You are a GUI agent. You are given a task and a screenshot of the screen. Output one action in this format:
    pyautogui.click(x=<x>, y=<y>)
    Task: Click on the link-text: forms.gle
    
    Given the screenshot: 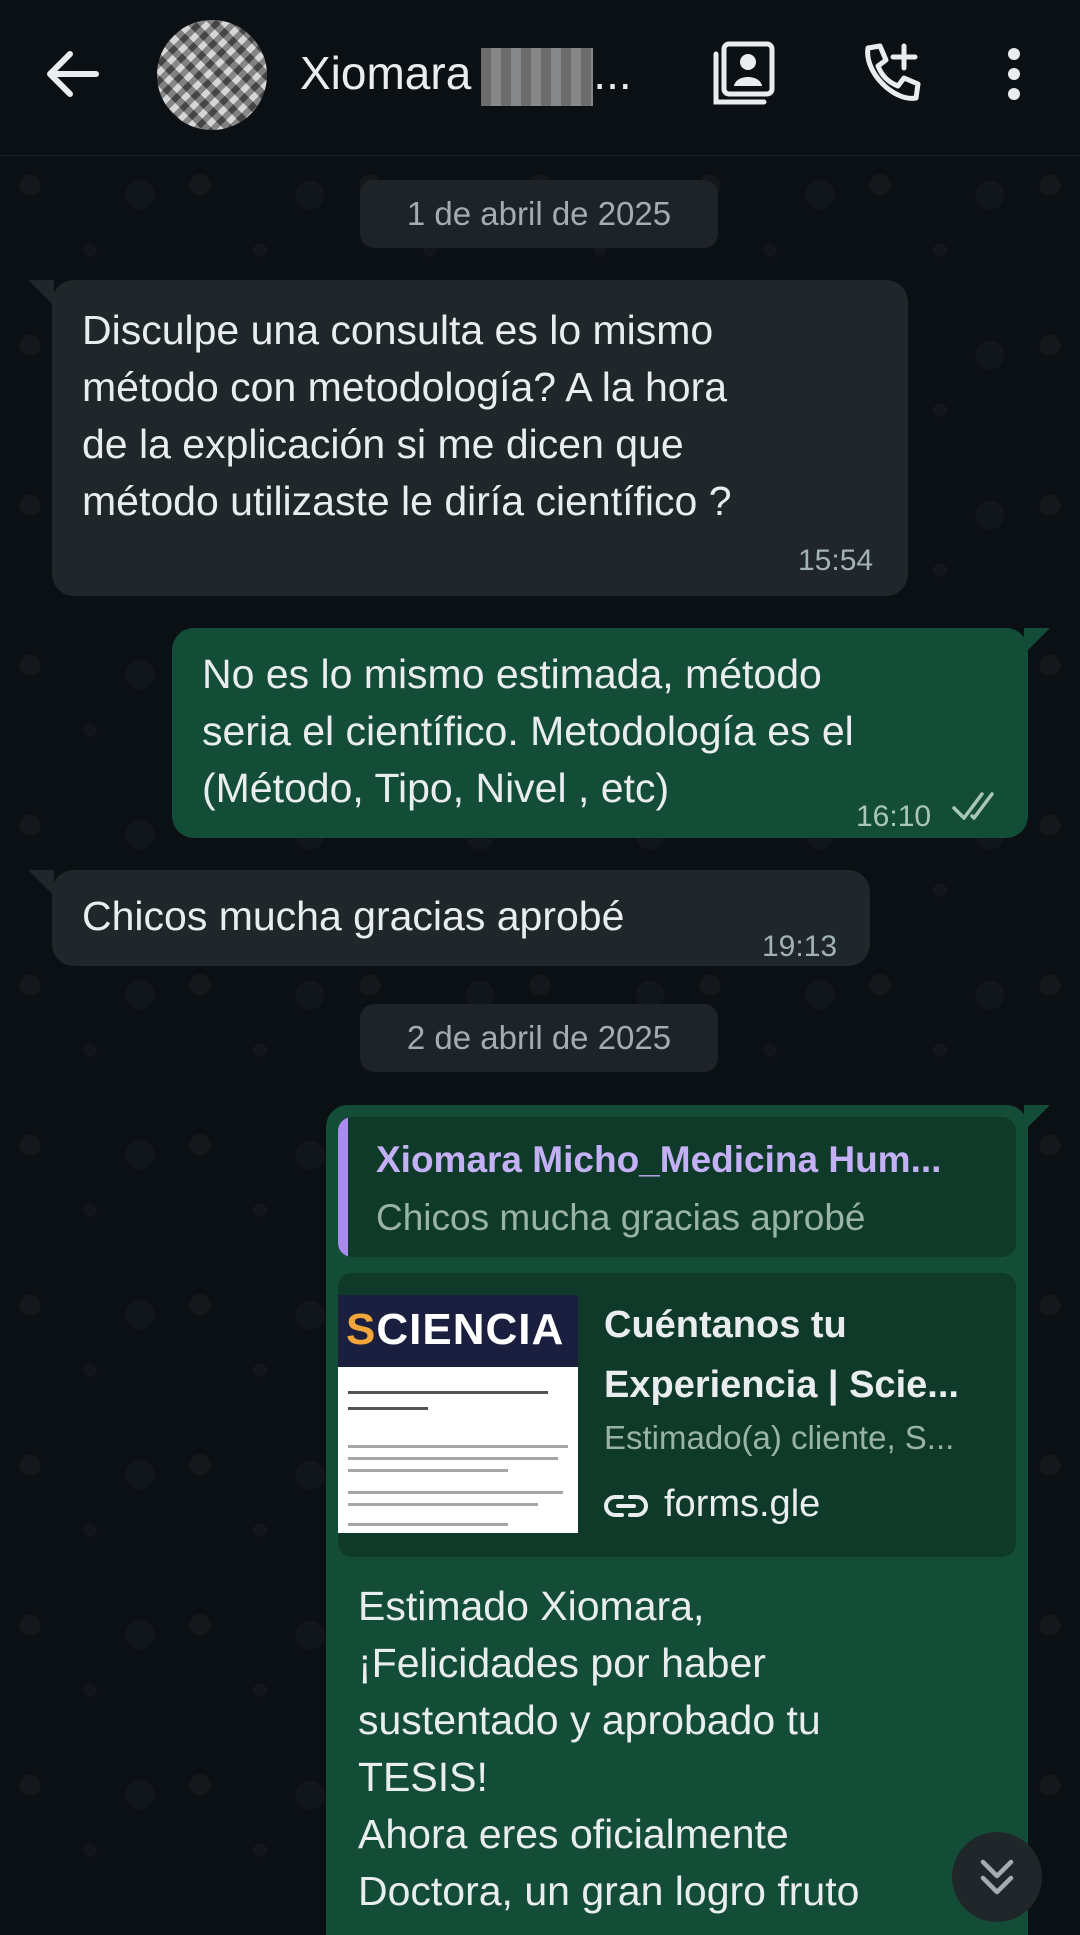 What is the action you would take?
    pyautogui.click(x=742, y=1504)
    